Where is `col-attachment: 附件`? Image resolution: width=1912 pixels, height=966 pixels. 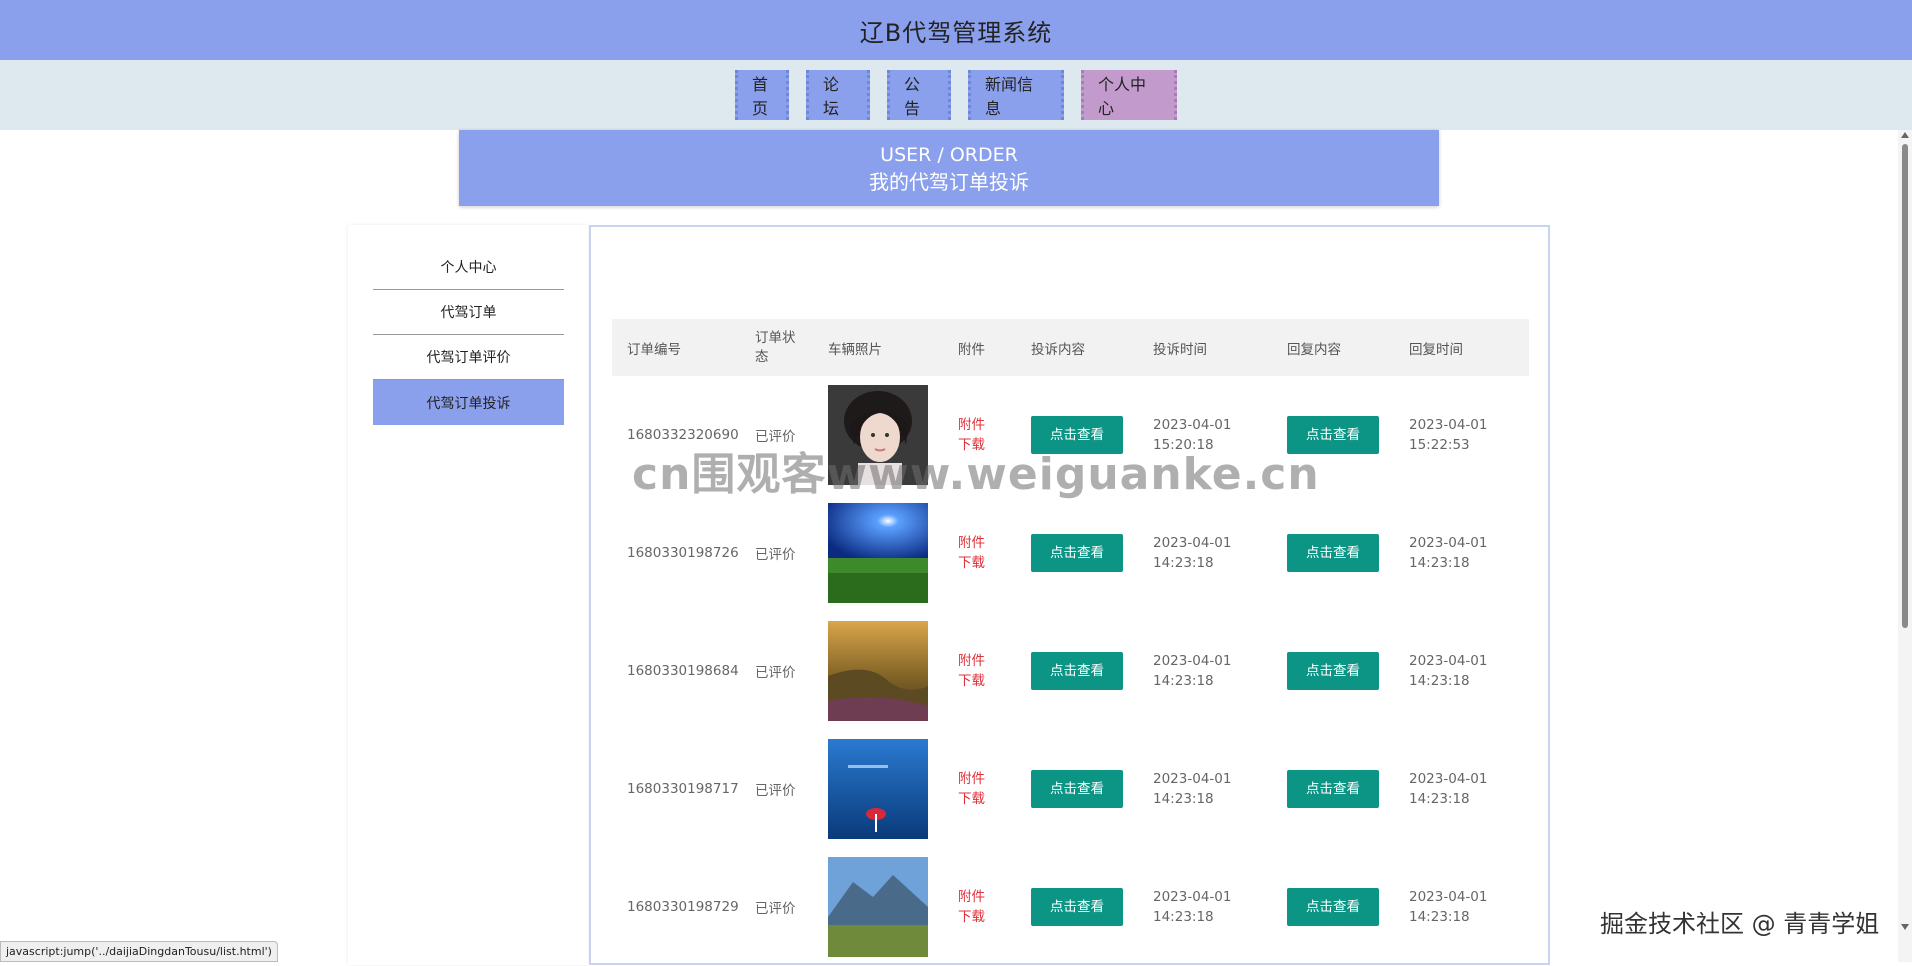 col-attachment: 附件 is located at coordinates (971, 349).